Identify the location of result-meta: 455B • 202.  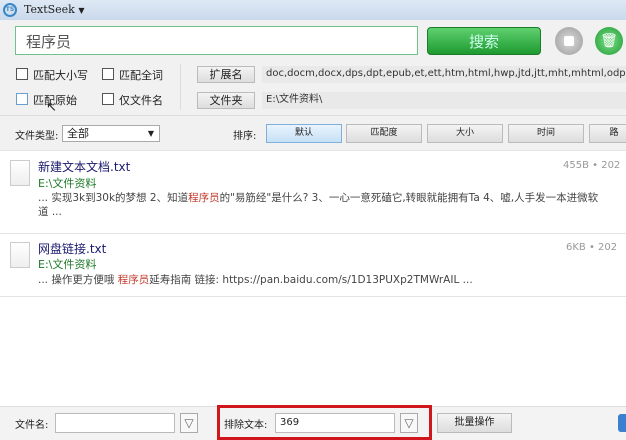
(592, 165).